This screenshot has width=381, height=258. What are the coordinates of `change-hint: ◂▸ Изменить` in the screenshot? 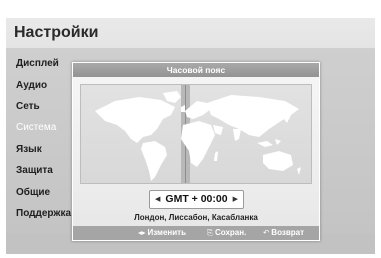 It's located at (162, 233).